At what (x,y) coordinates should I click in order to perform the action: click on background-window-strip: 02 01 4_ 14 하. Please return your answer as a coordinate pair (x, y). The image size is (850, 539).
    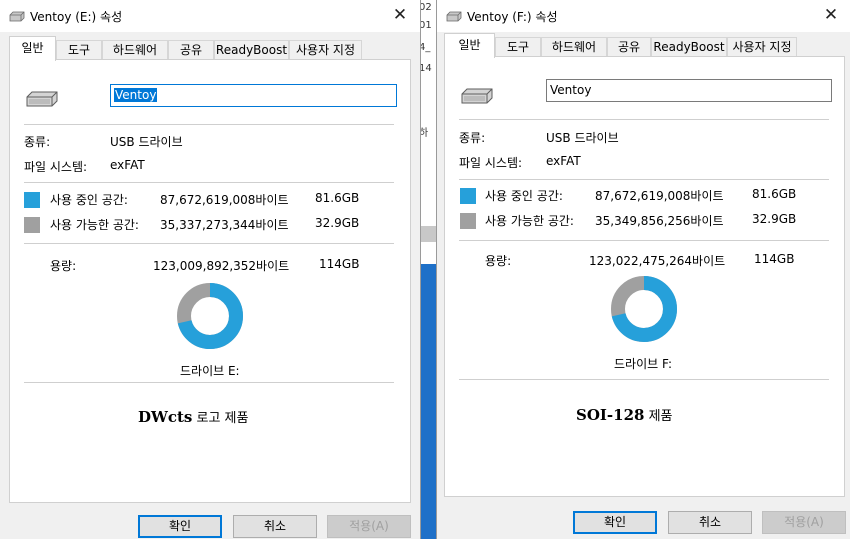
    Looking at the image, I should click on (427, 269).